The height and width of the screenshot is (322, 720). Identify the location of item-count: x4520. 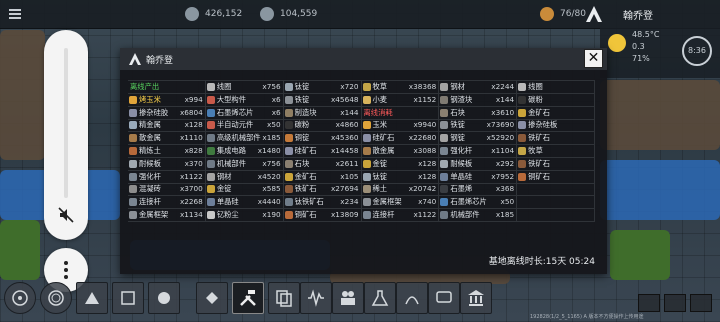
(269, 176).